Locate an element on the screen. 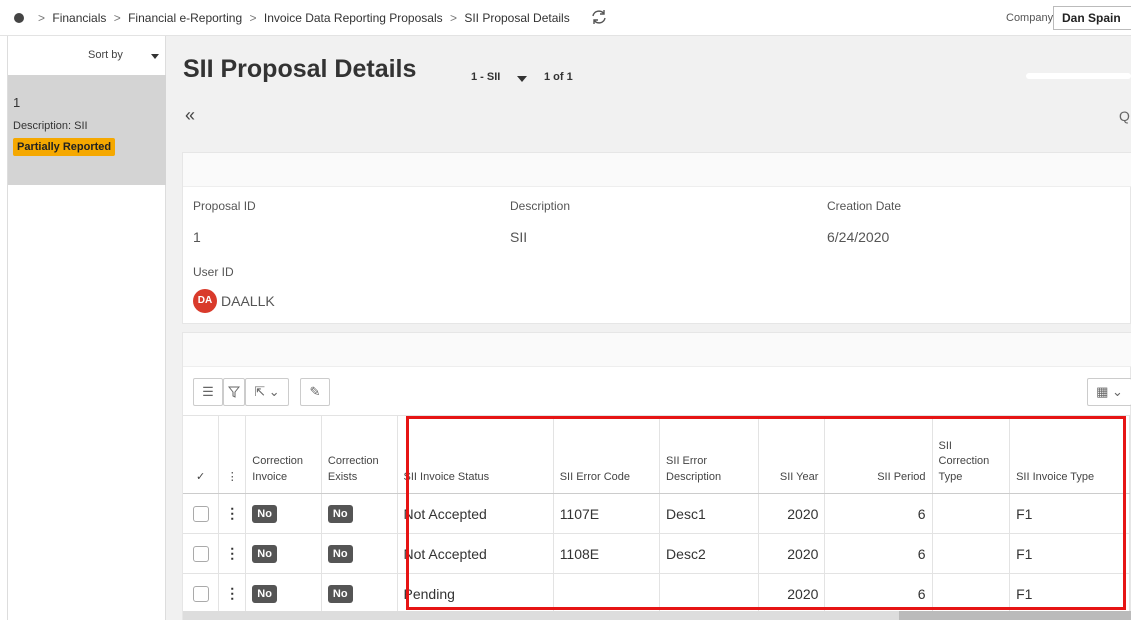 Image resolution: width=1131 pixels, height=620 pixels. horizontal-scrollbar is located at coordinates (657, 615).